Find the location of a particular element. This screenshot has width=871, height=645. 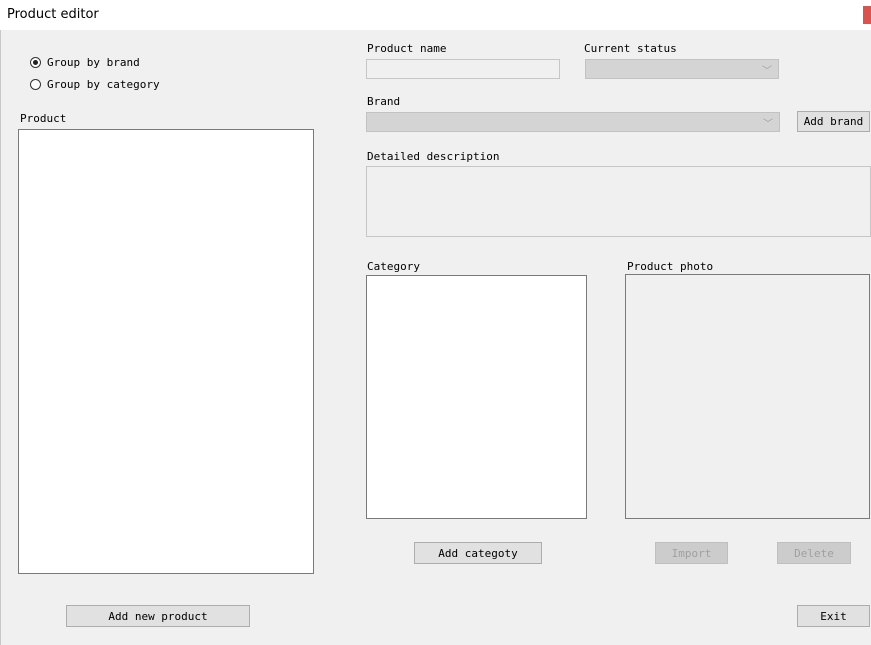

product-label: Product is located at coordinates (43, 118).